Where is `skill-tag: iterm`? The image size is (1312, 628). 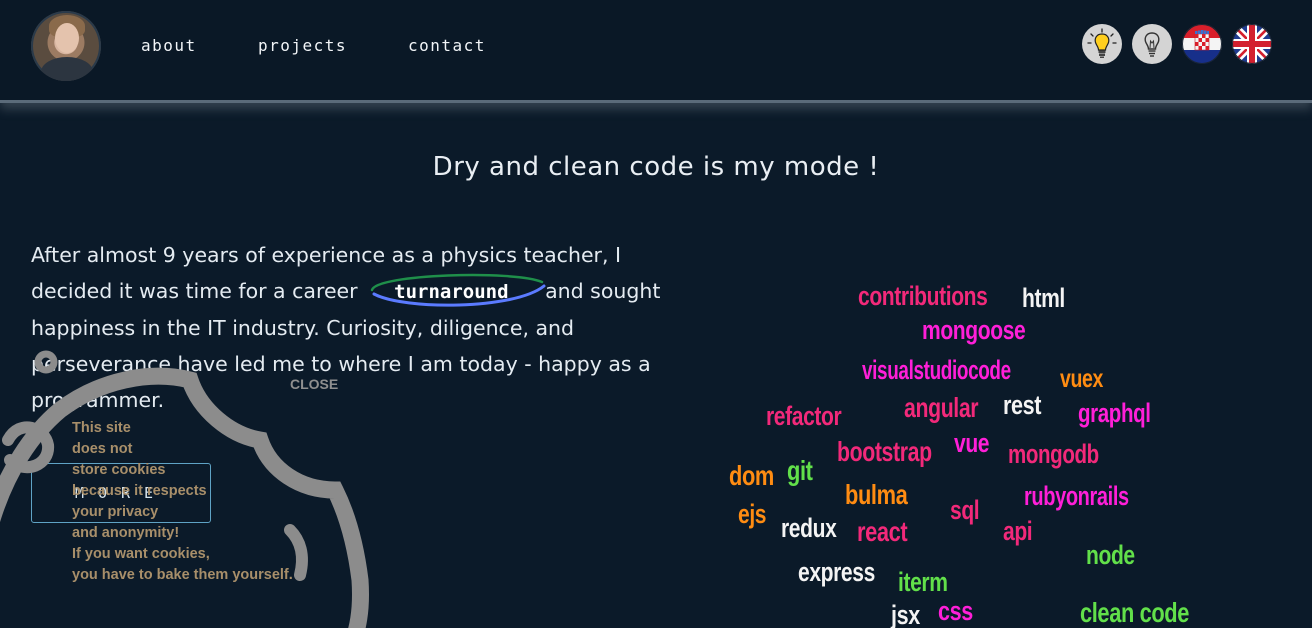
skill-tag: iterm is located at coordinates (923, 582).